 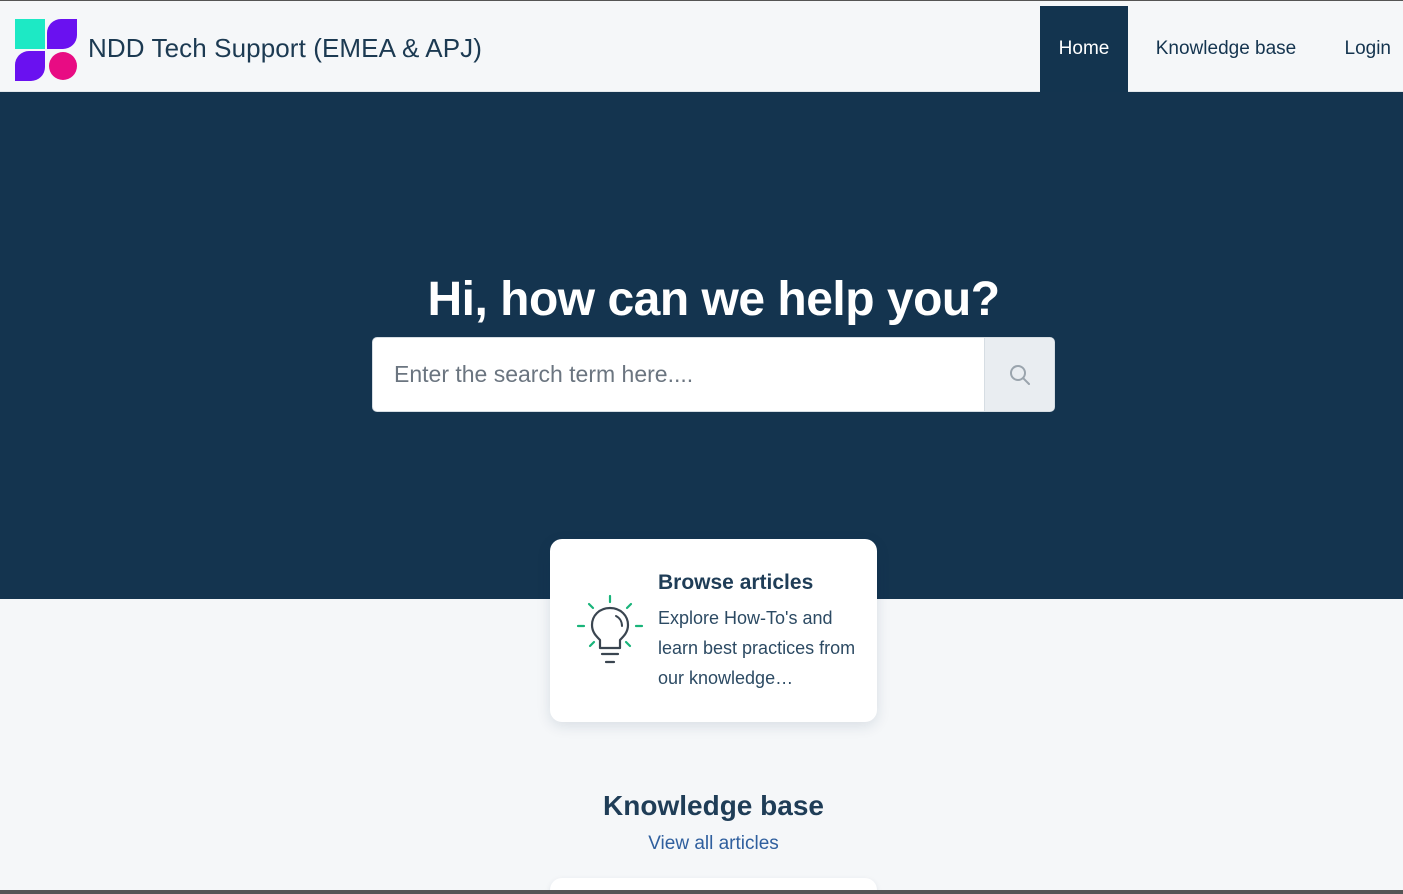 I want to click on hero-title: Hi, how can we help you?, so click(x=713, y=299).